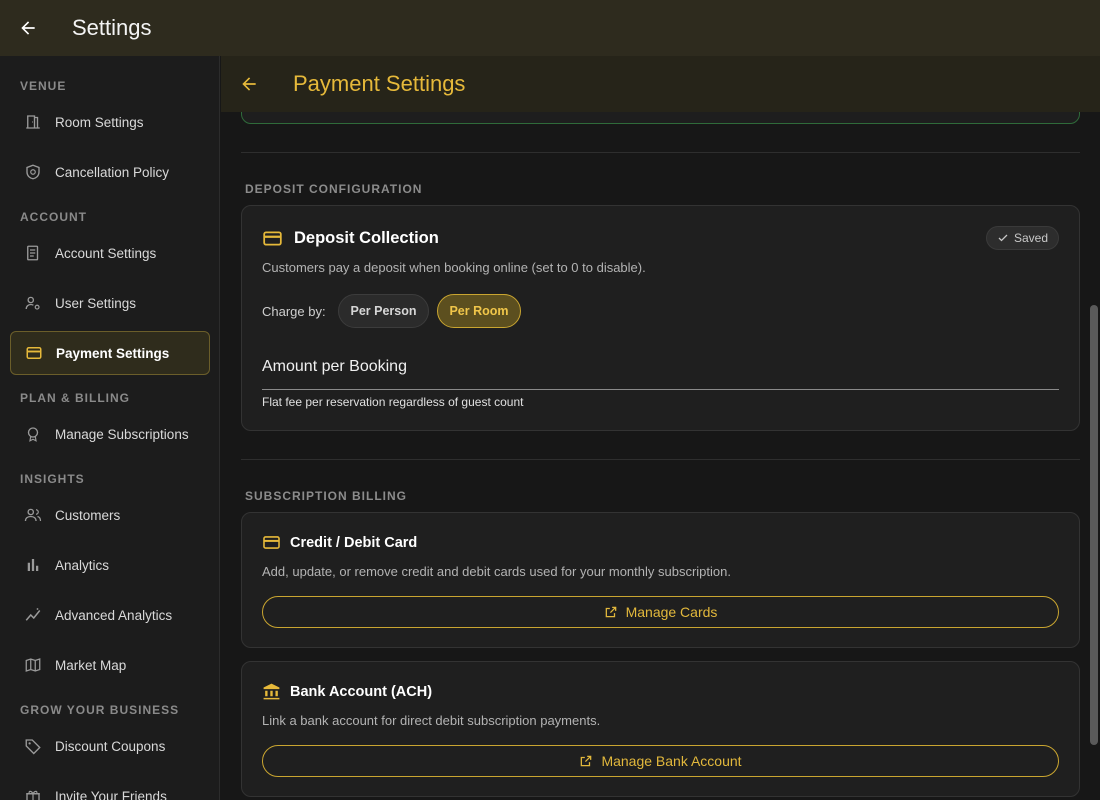  What do you see at coordinates (1094, 525) in the screenshot?
I see `scrollbar-thumb` at bounding box center [1094, 525].